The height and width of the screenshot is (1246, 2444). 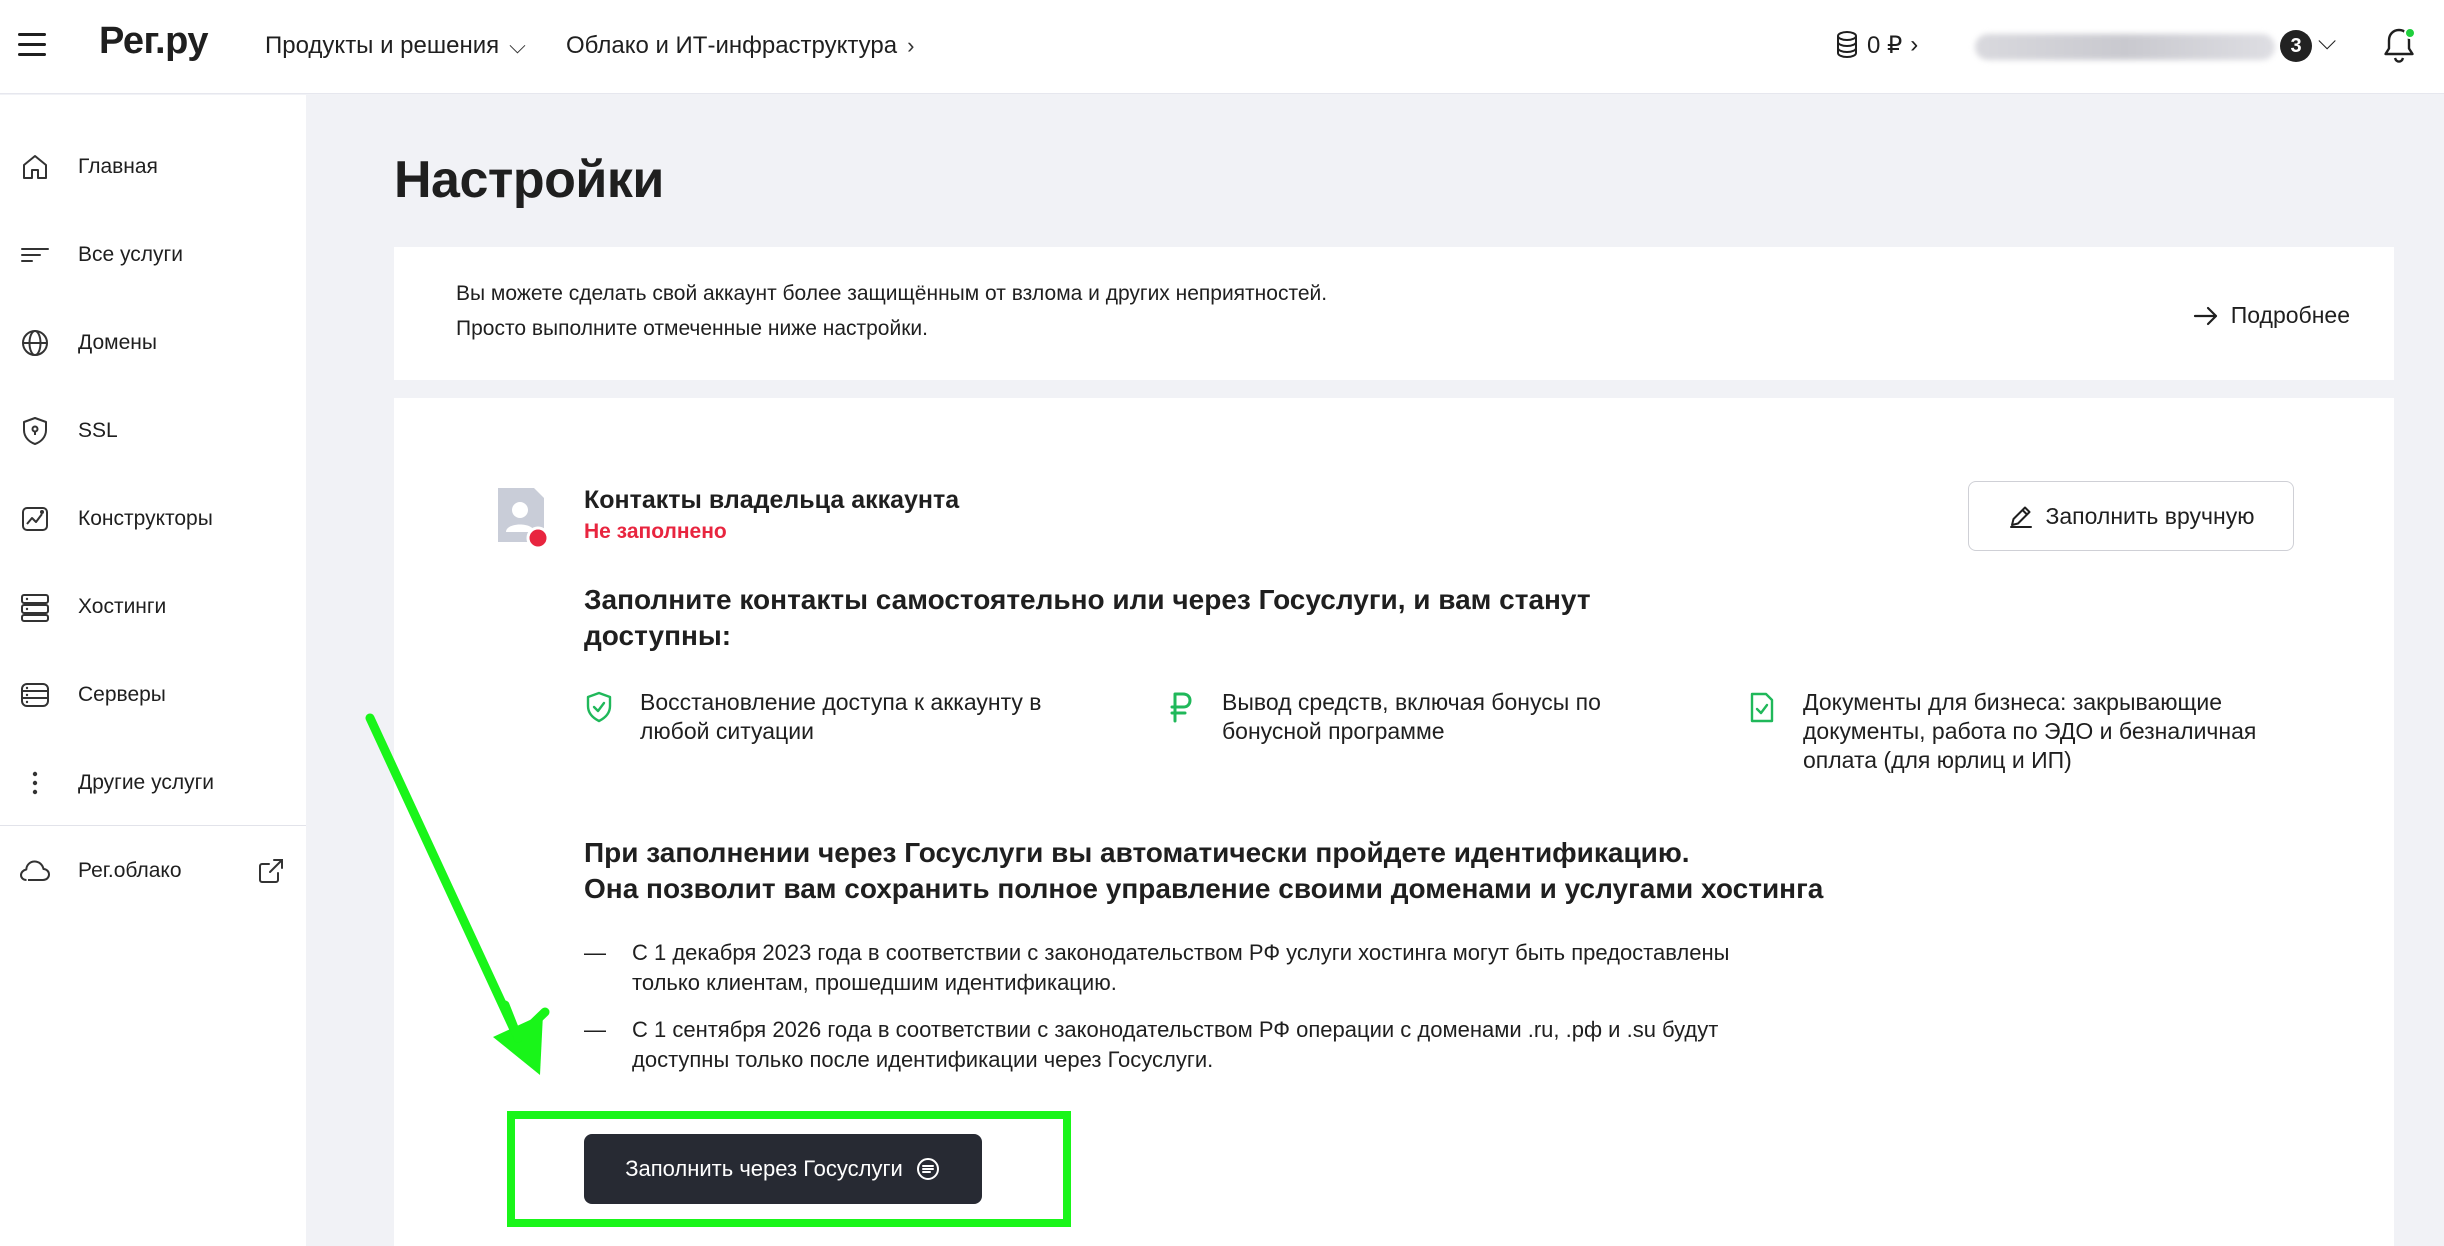 What do you see at coordinates (130, 870) in the screenshot?
I see `sidebar-item-label: Рег.облако` at bounding box center [130, 870].